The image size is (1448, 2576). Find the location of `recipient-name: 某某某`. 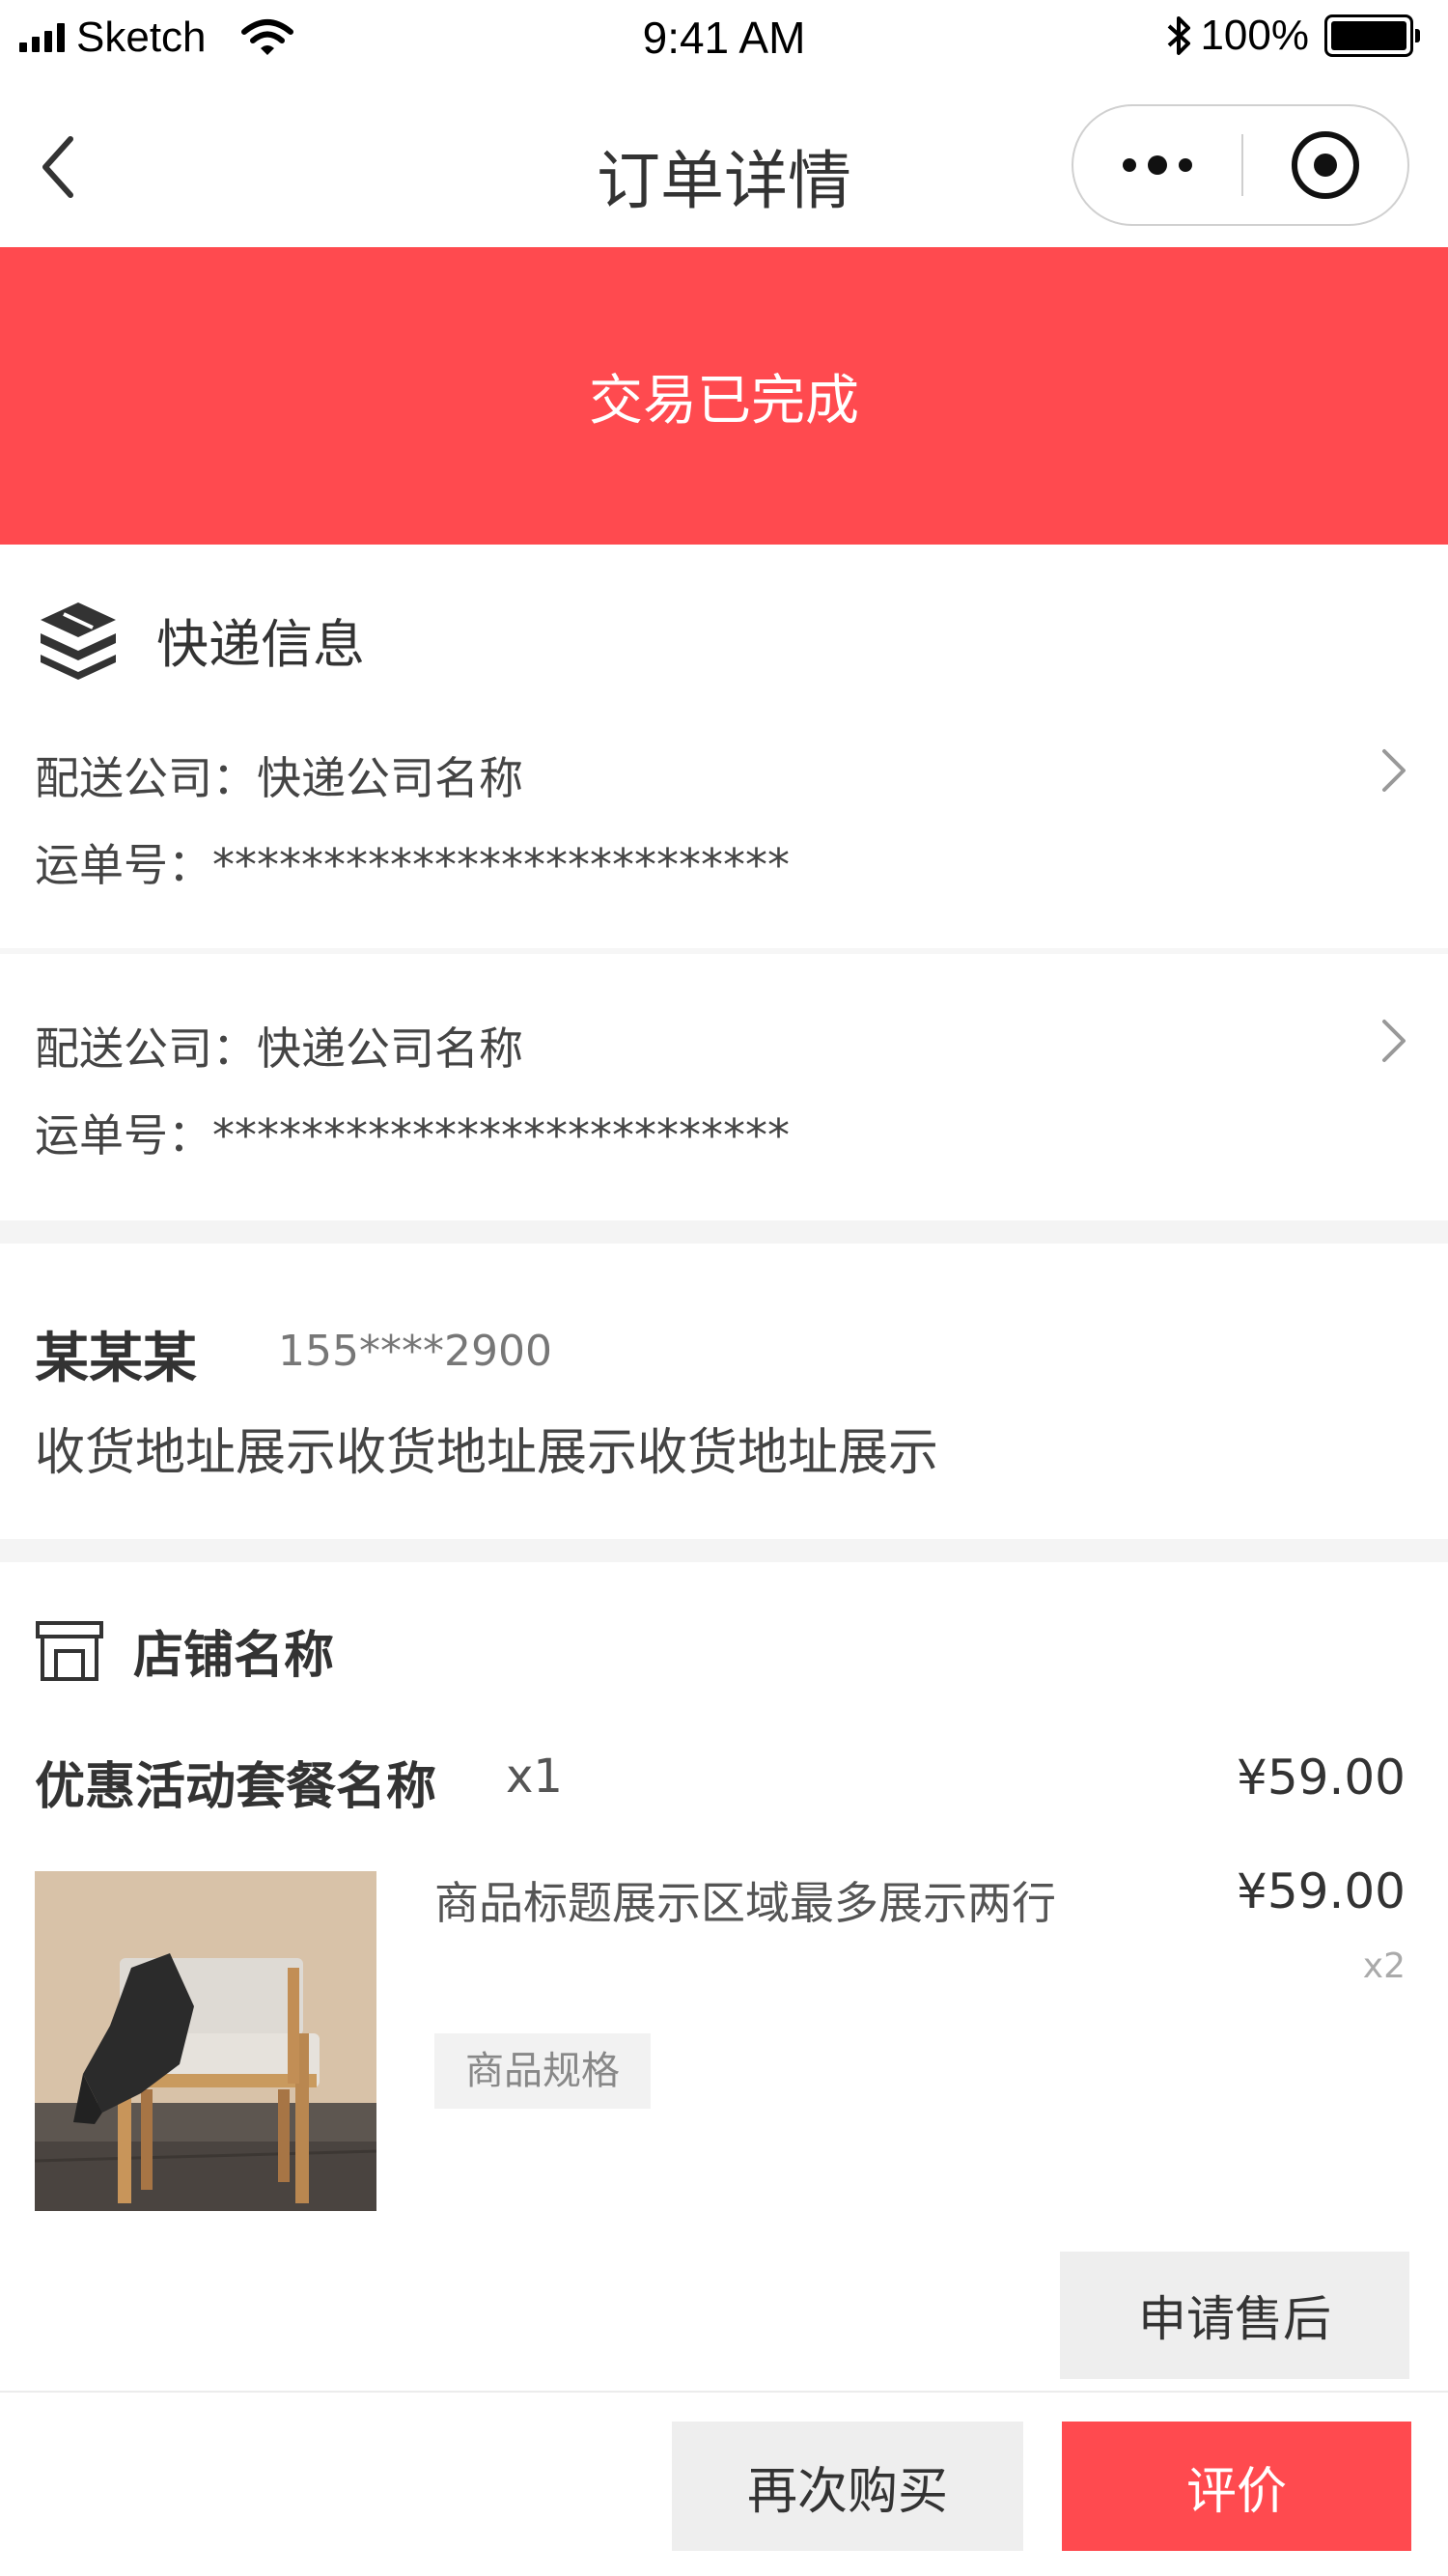

recipient-name: 某某某 is located at coordinates (116, 1359).